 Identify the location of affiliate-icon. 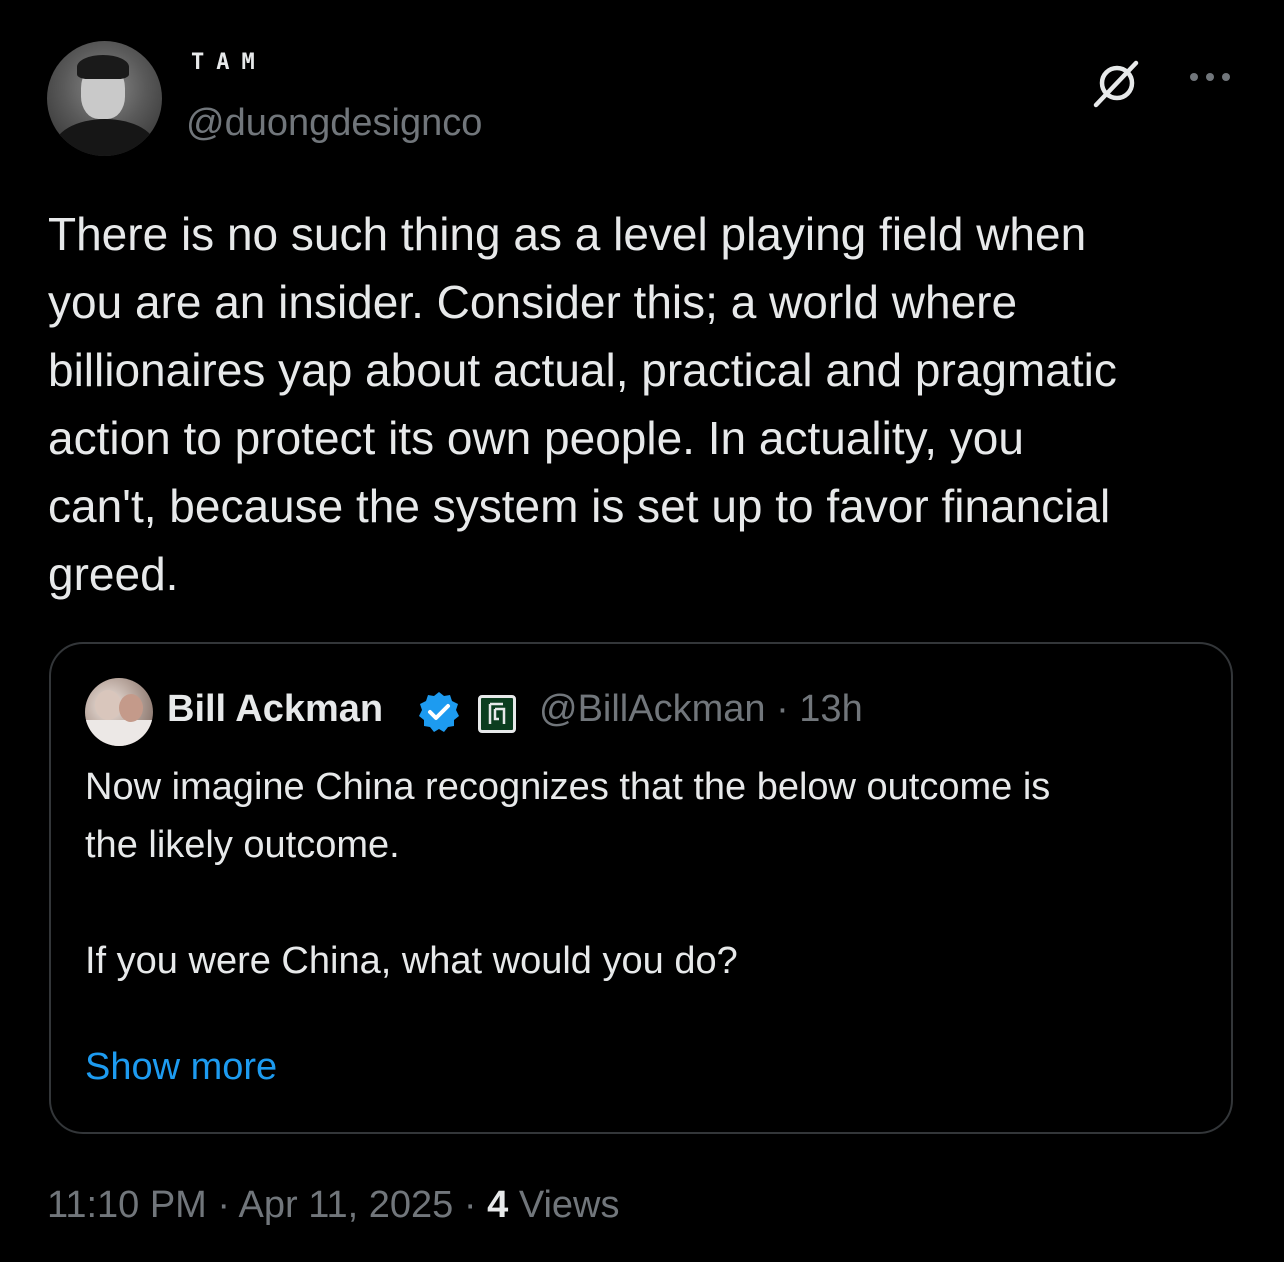
(497, 714).